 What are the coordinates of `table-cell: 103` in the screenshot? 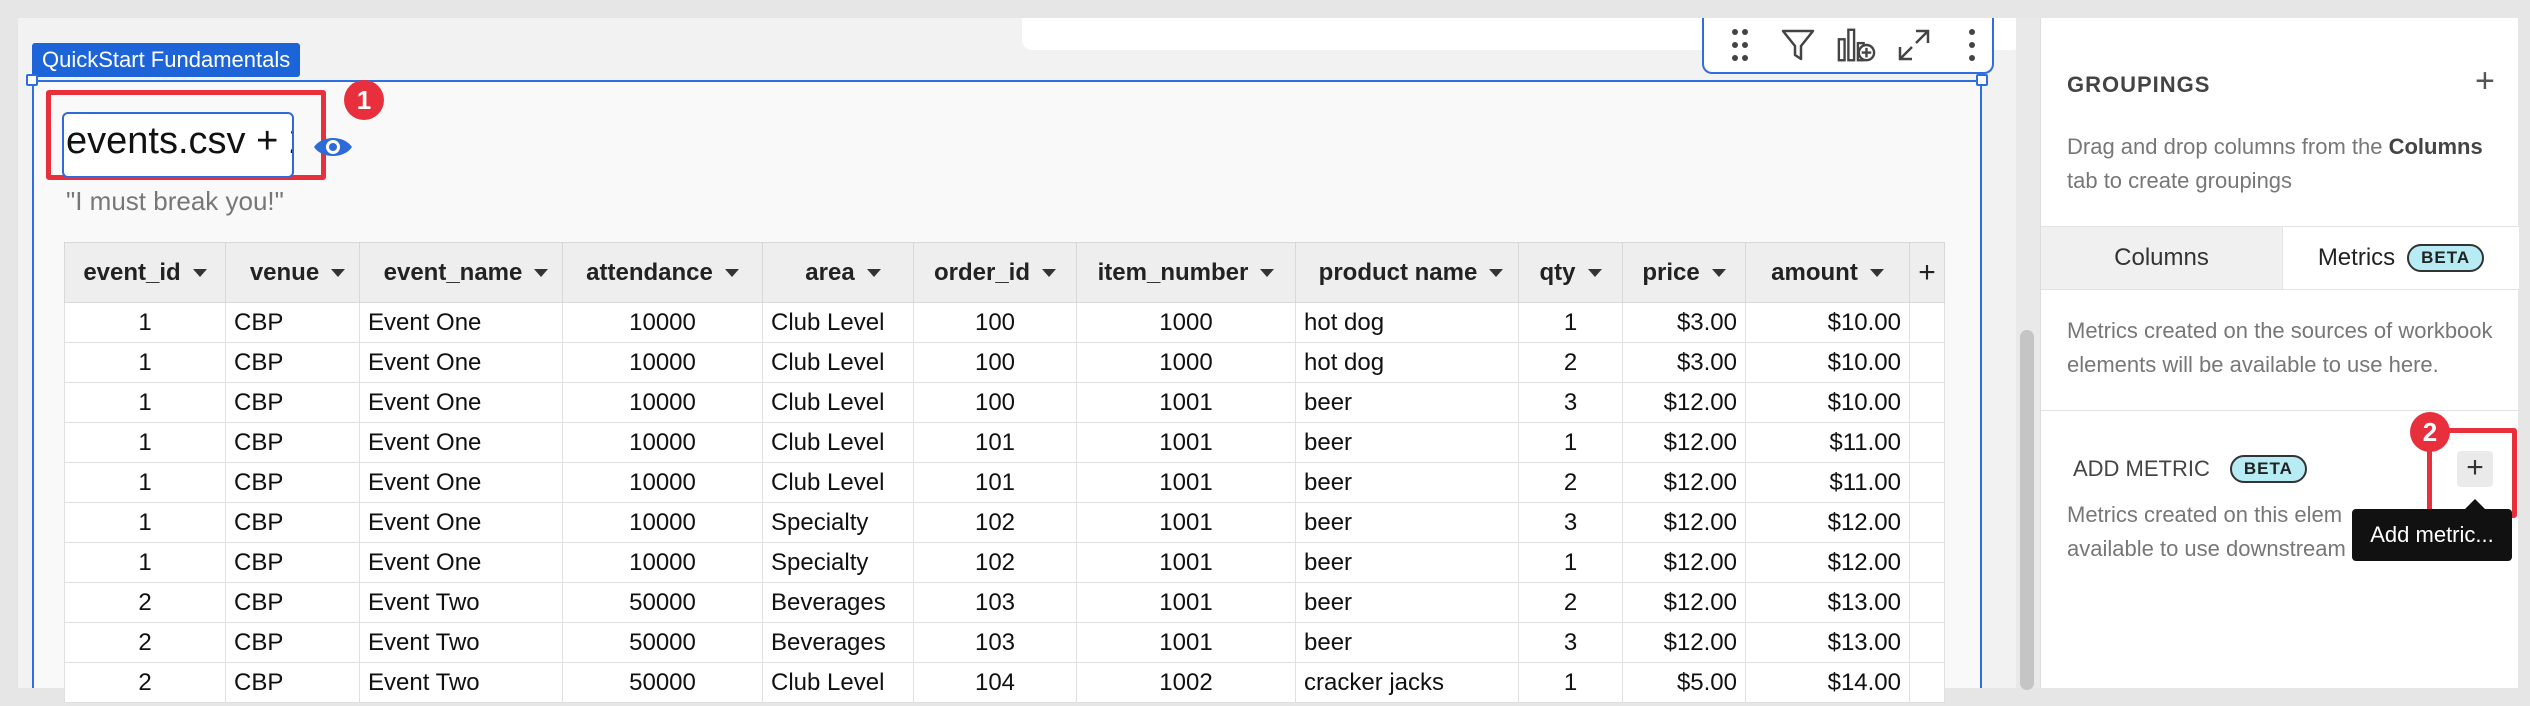 It's located at (995, 642).